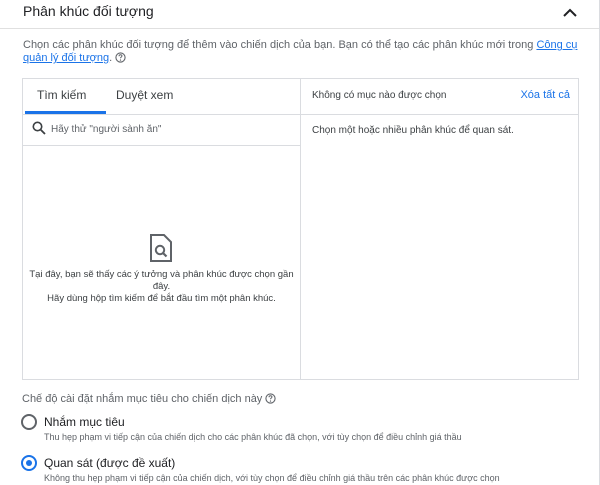 This screenshot has width=600, height=485. What do you see at coordinates (144, 98) in the screenshot?
I see `tab-browse: Duyệt xem` at bounding box center [144, 98].